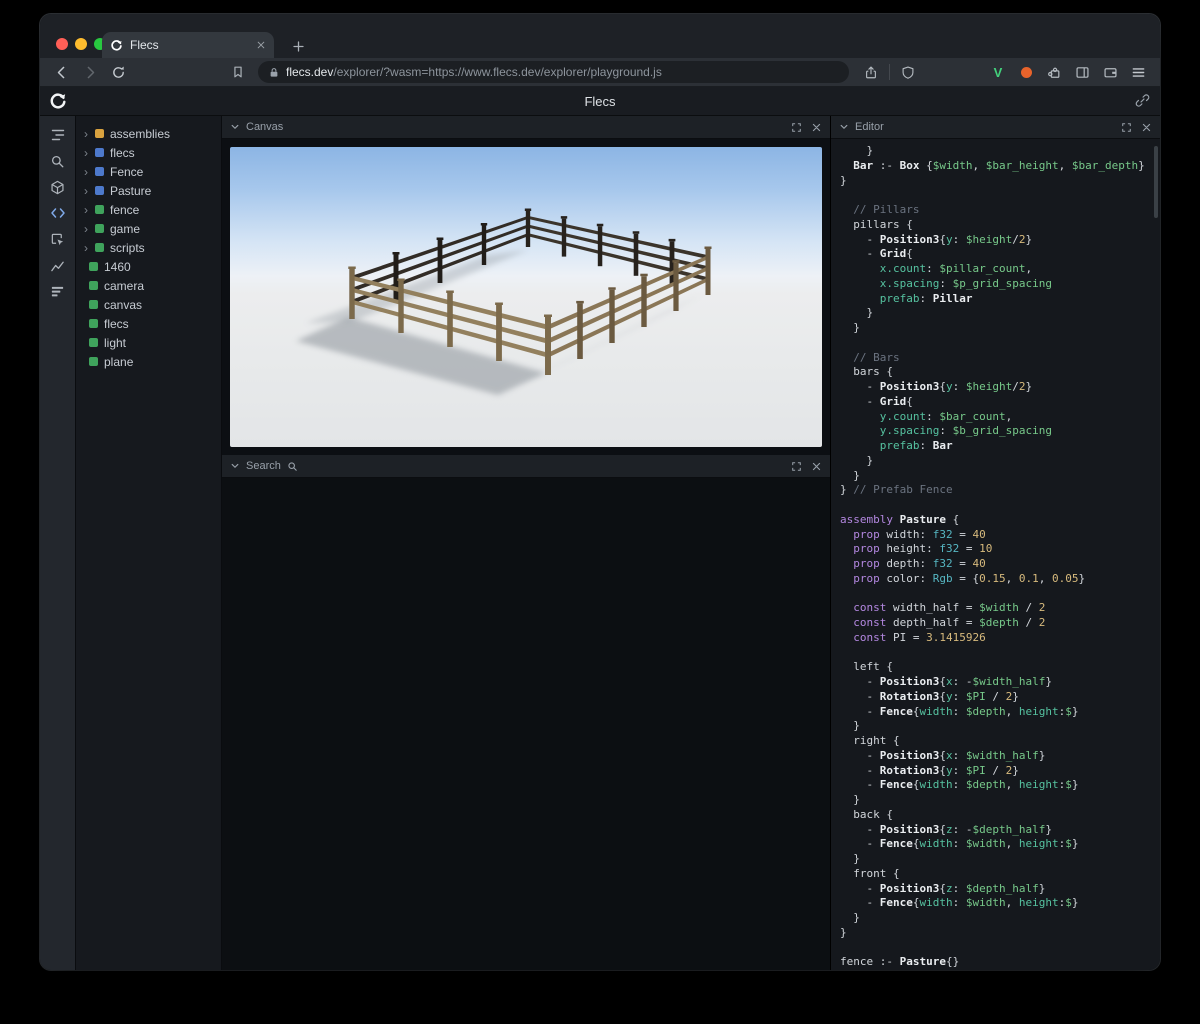 This screenshot has height=1024, width=1200. I want to click on share-link-icon, so click(1142, 100).